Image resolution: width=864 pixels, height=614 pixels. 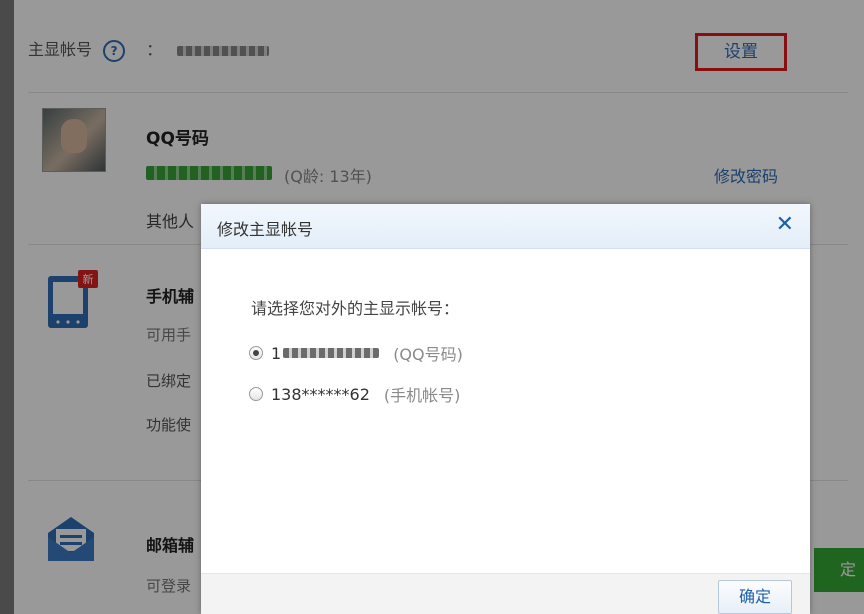 I want to click on option-qq-number: 1 (QQ号码), so click(x=356, y=353).